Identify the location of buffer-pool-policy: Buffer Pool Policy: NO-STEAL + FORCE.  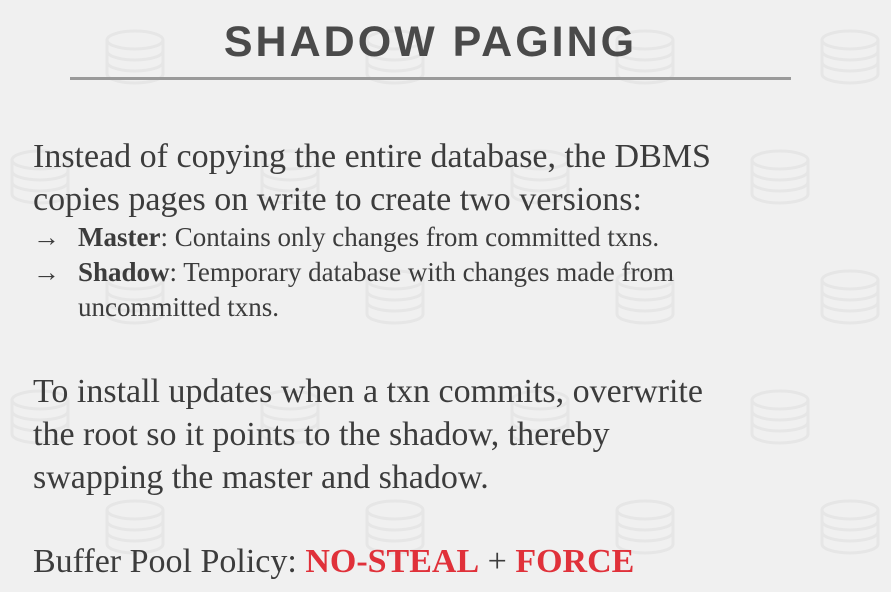
(453, 561).